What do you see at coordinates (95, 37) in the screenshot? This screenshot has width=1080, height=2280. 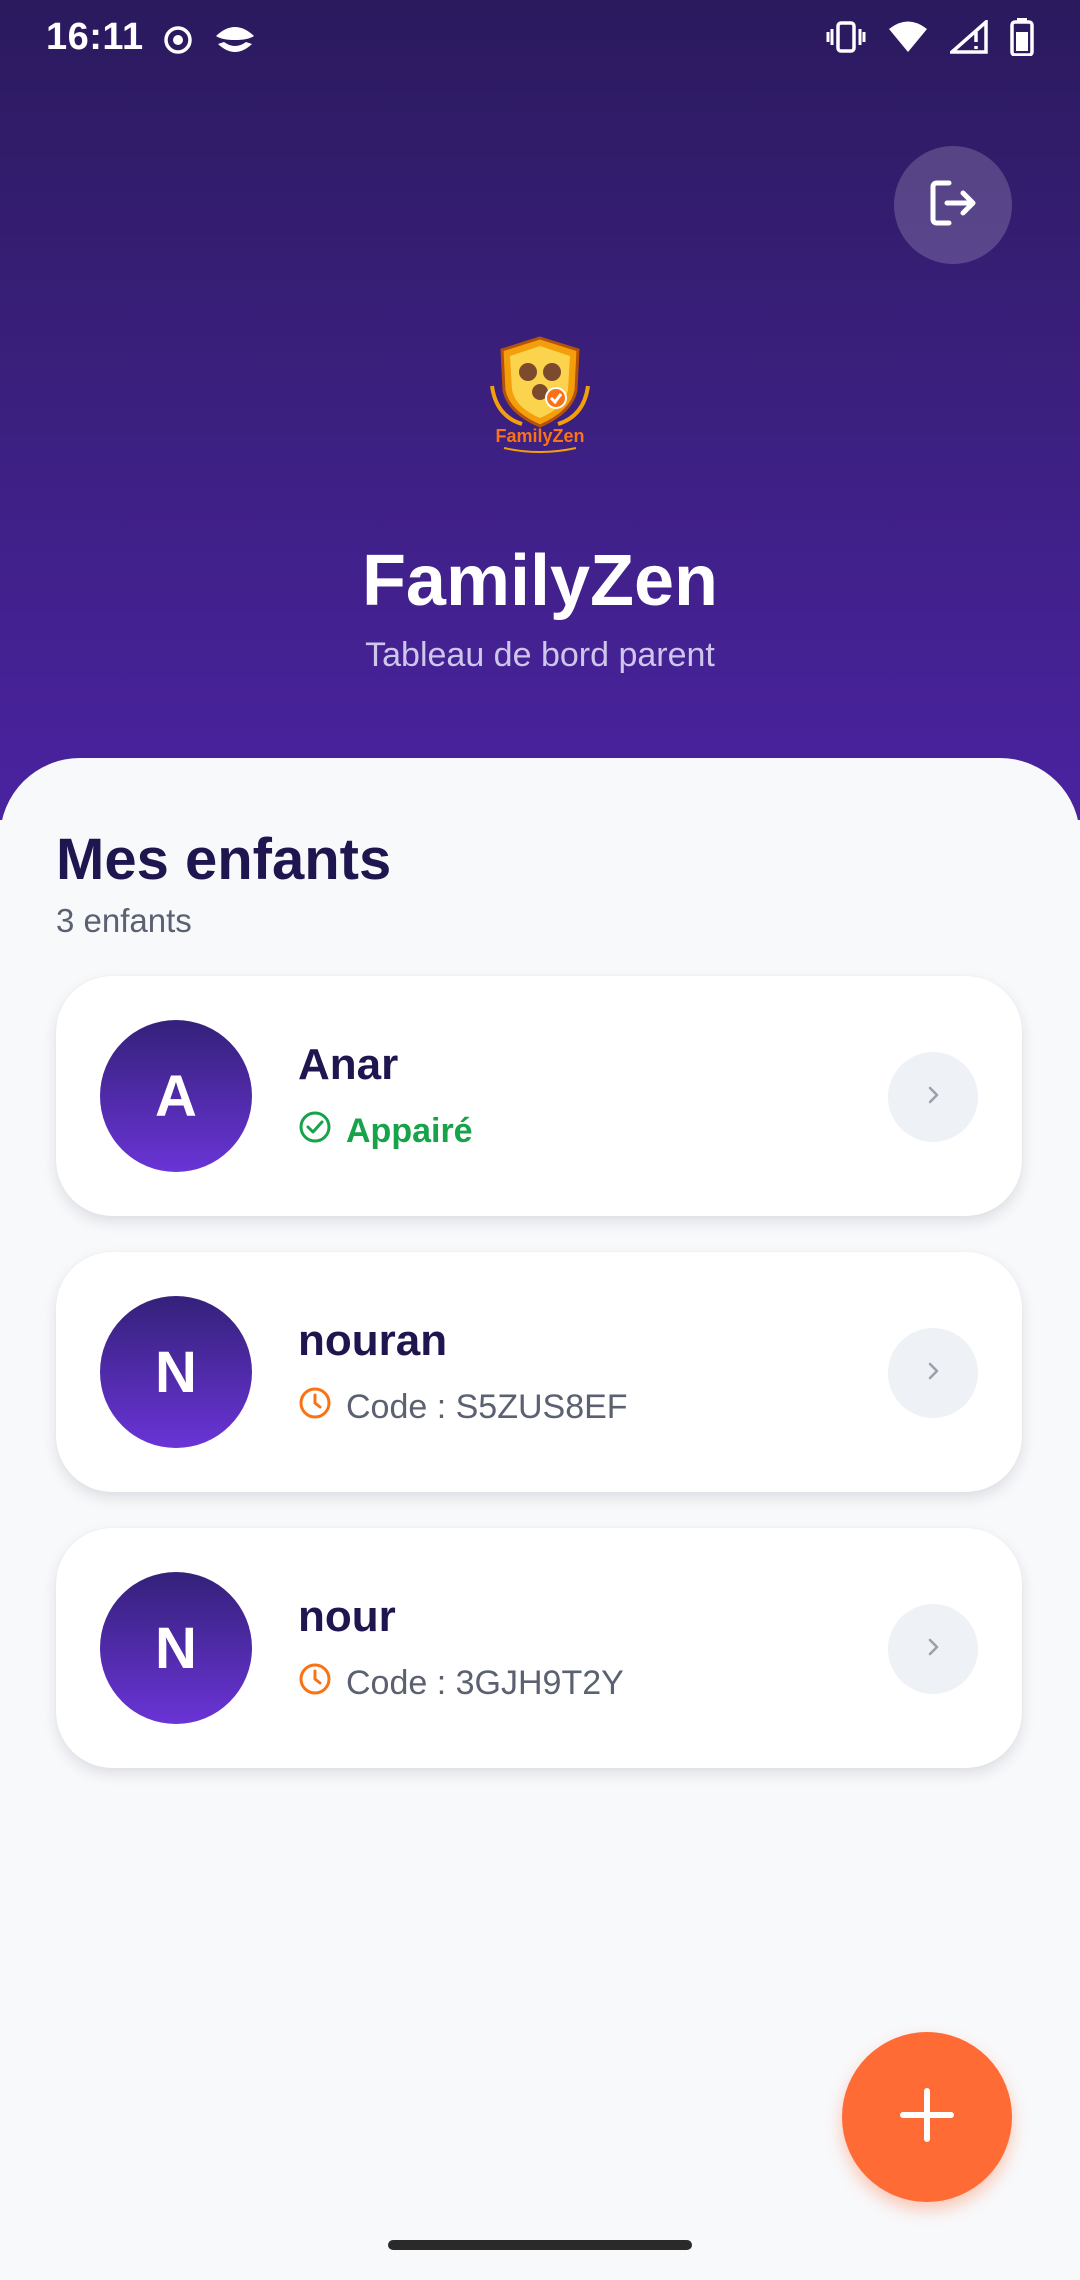 I see `status-time: 16:11` at bounding box center [95, 37].